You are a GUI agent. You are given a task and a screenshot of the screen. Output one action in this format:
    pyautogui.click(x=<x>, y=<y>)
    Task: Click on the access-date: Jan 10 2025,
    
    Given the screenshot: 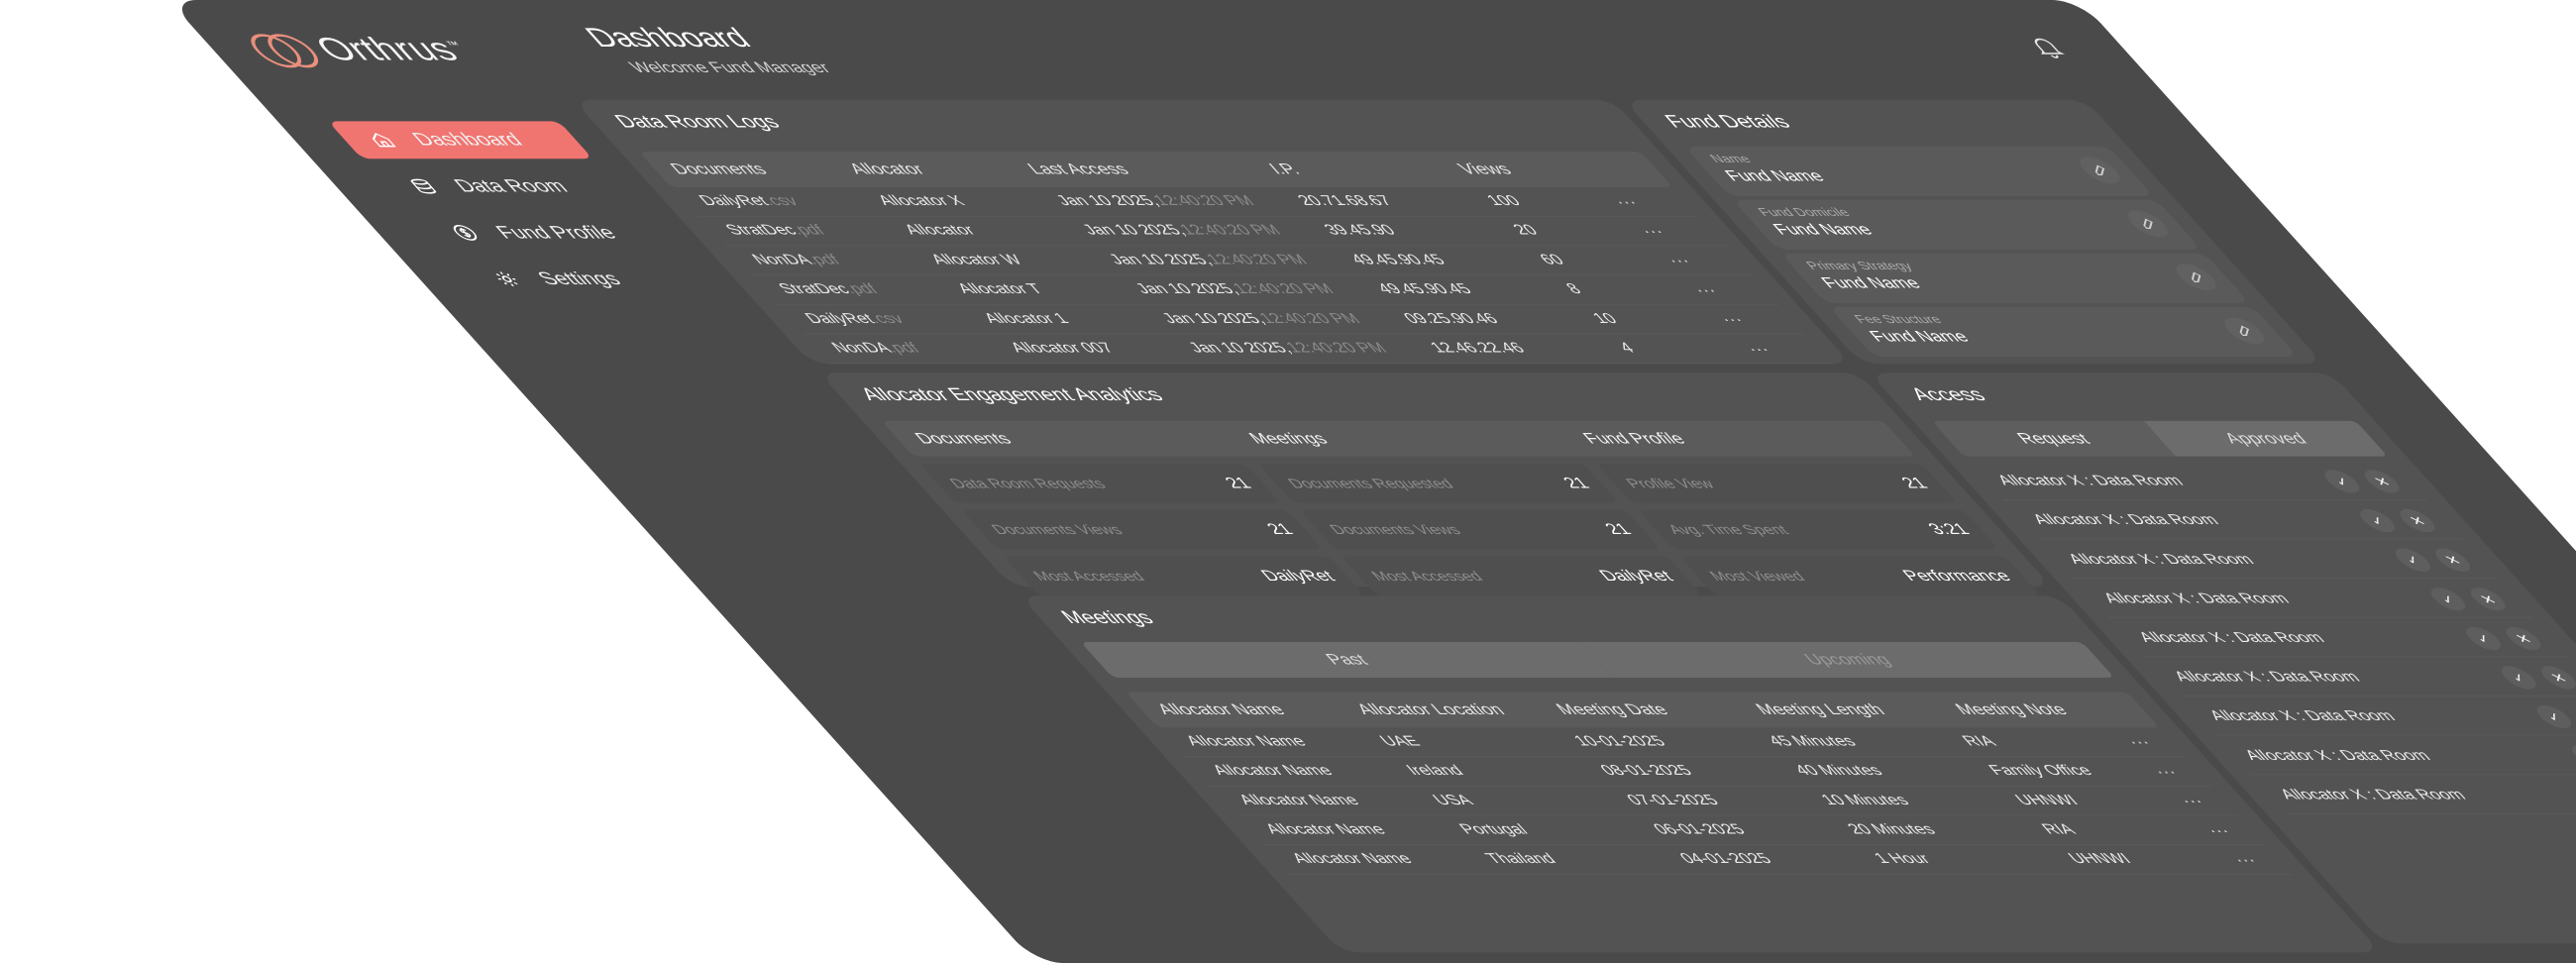 What is the action you would take?
    pyautogui.click(x=1240, y=348)
    